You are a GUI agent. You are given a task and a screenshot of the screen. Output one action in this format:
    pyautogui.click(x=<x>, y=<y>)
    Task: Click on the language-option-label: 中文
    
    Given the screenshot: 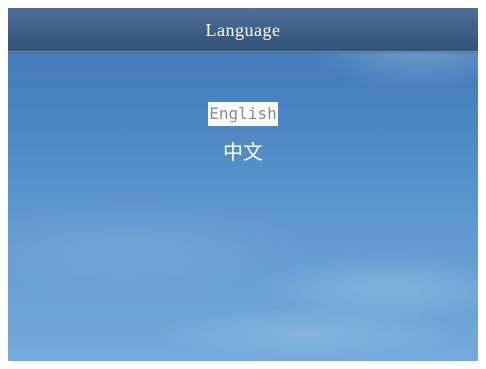 What is the action you would take?
    pyautogui.click(x=243, y=152)
    